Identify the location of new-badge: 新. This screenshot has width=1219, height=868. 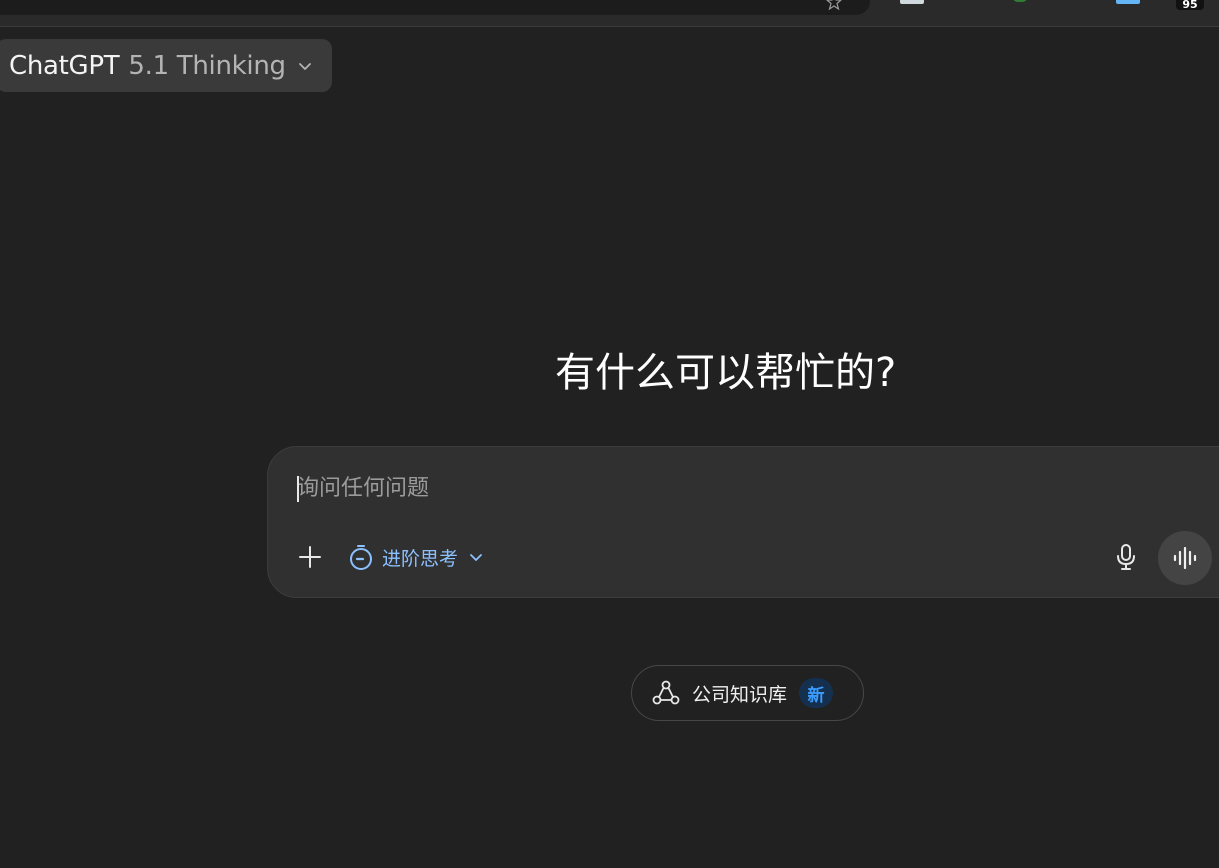
(816, 693).